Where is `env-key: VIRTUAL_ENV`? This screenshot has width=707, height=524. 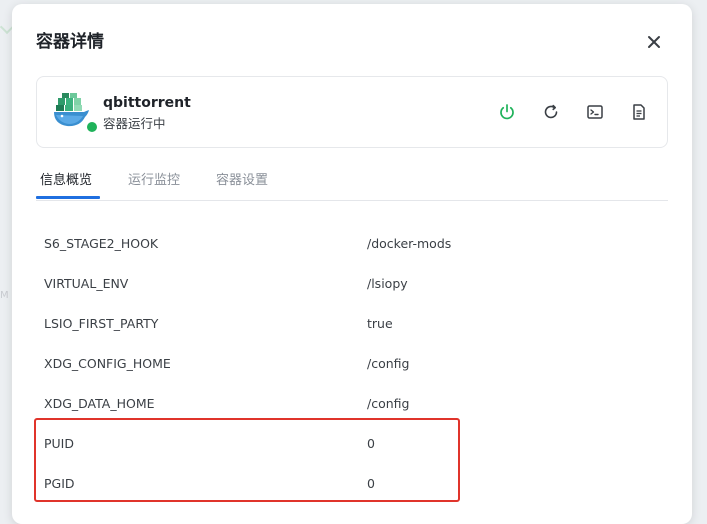
env-key: VIRTUAL_ENV is located at coordinates (86, 283).